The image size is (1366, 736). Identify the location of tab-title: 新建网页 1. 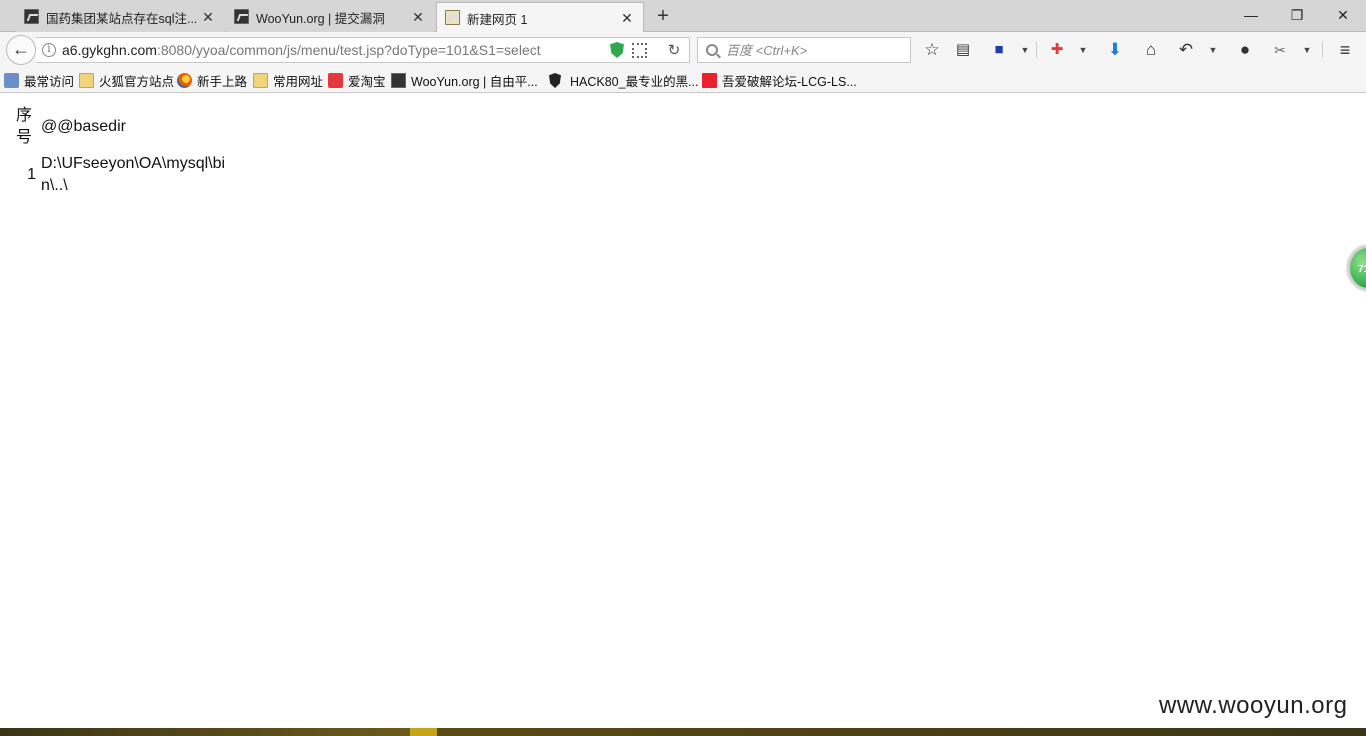
(497, 19).